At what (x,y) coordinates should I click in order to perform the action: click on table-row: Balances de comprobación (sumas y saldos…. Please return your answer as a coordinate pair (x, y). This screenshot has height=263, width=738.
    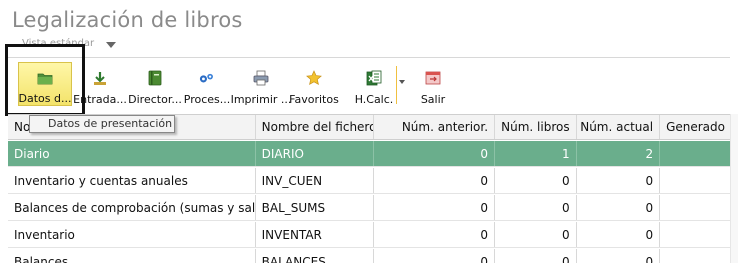
    Looking at the image, I should click on (369, 208).